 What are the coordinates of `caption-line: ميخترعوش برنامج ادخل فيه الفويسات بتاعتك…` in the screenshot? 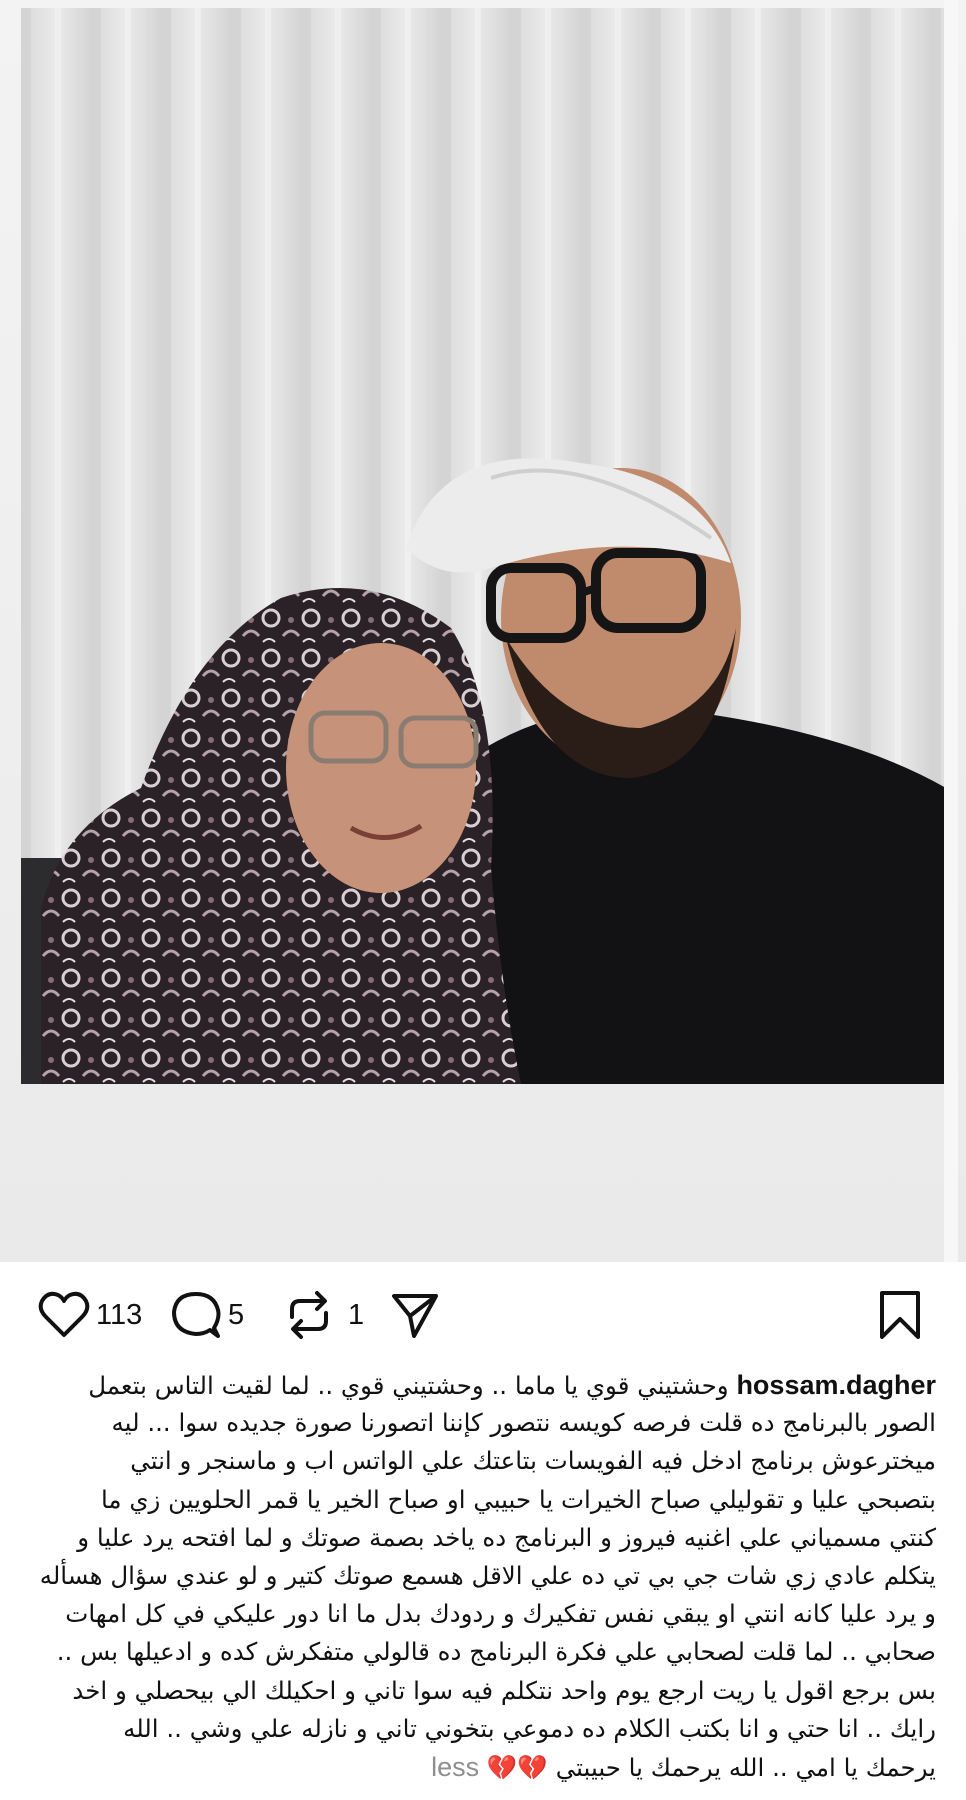 It's located at (533, 1461).